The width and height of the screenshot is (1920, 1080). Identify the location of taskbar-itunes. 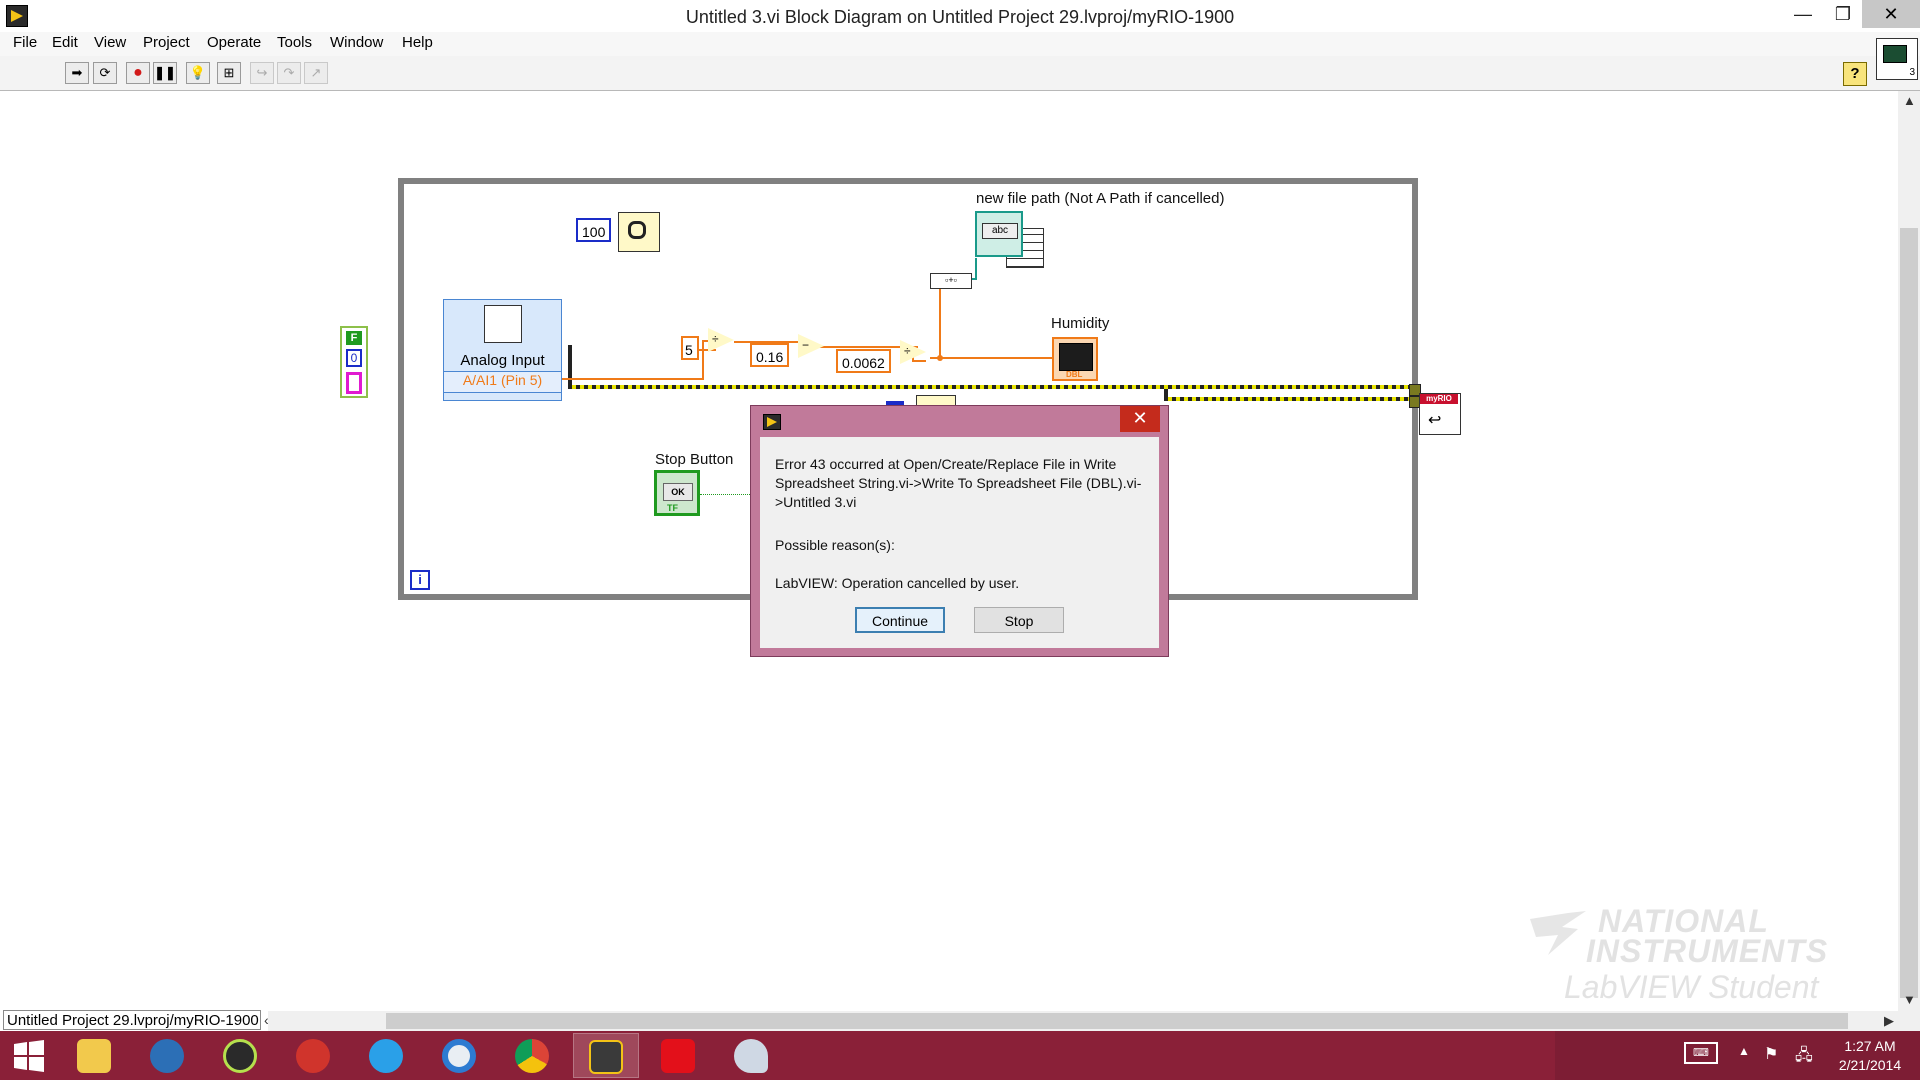
(241, 1055).